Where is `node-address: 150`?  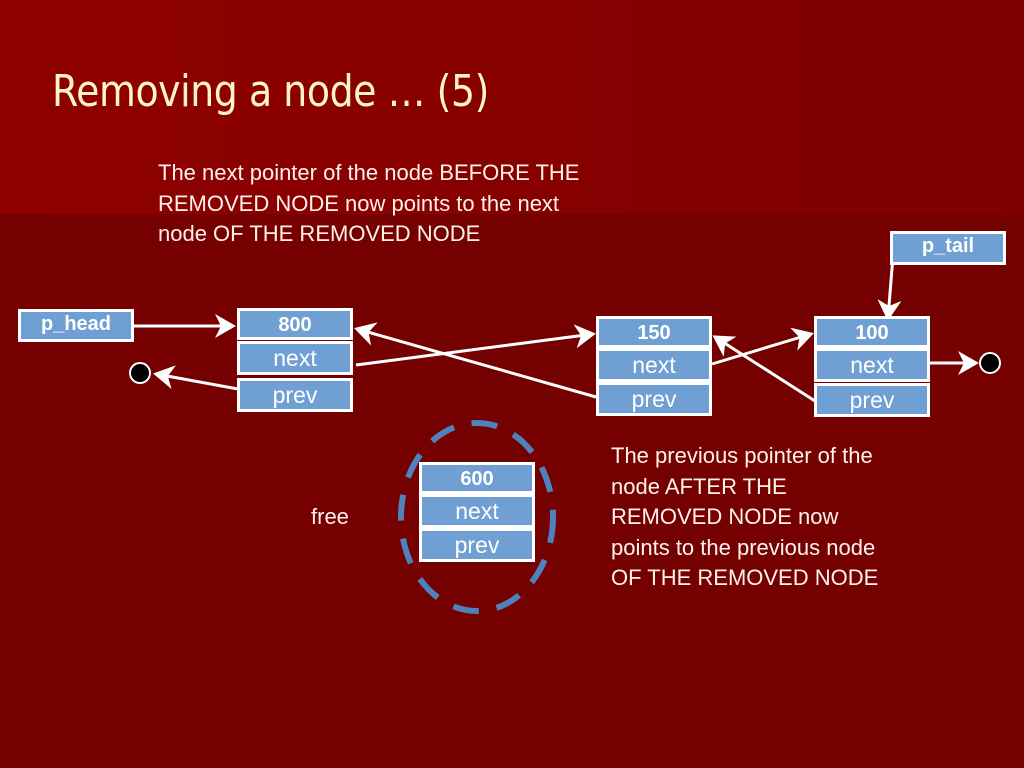 node-address: 150 is located at coordinates (654, 332).